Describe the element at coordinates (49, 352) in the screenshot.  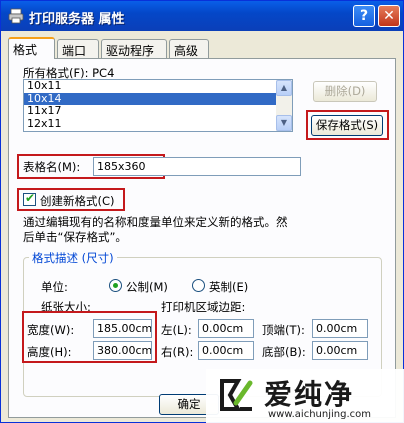
I see `height-label: 高度(H):` at that location.